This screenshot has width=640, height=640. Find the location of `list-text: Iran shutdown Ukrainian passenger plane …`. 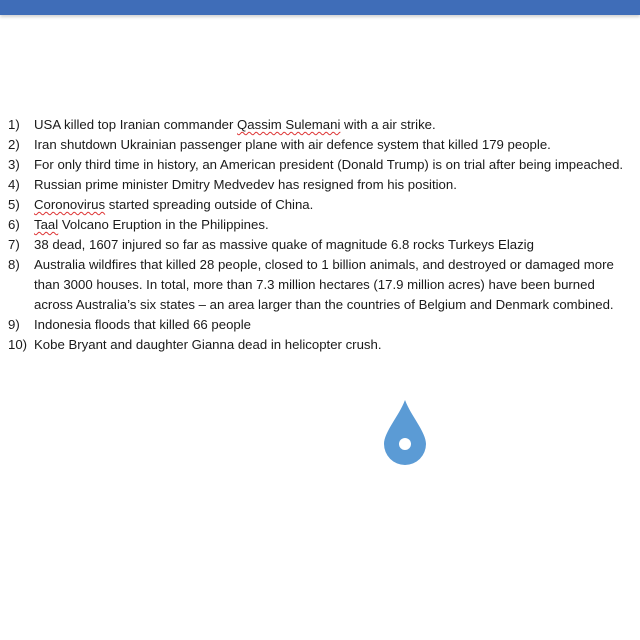

list-text: Iran shutdown Ukrainian passenger plane … is located at coordinates (292, 144).